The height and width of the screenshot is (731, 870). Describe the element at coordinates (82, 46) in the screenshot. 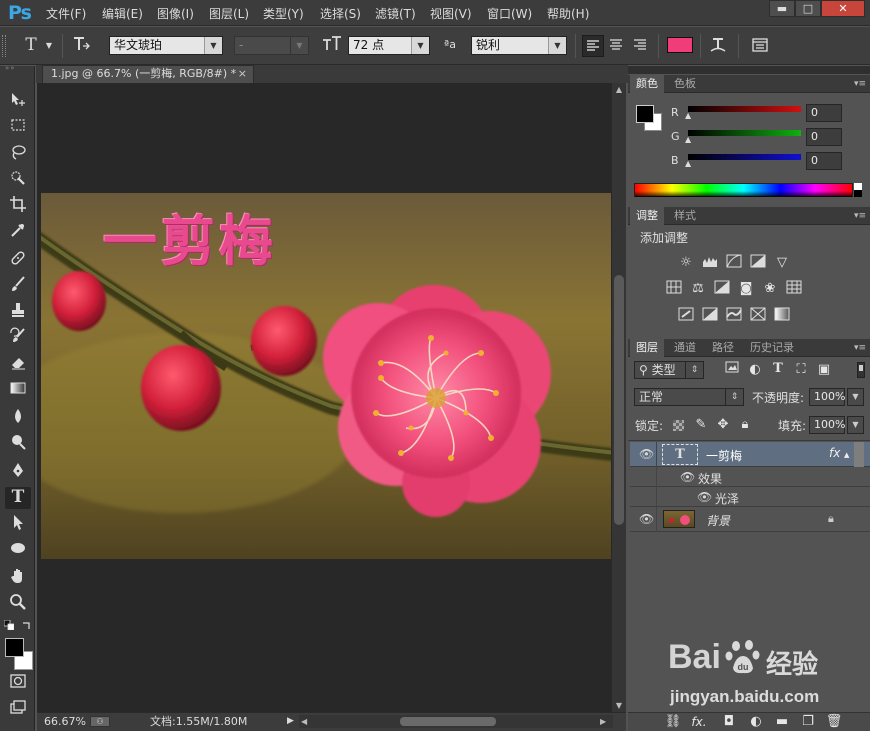

I see `toggle-text-orientation-icon` at that location.